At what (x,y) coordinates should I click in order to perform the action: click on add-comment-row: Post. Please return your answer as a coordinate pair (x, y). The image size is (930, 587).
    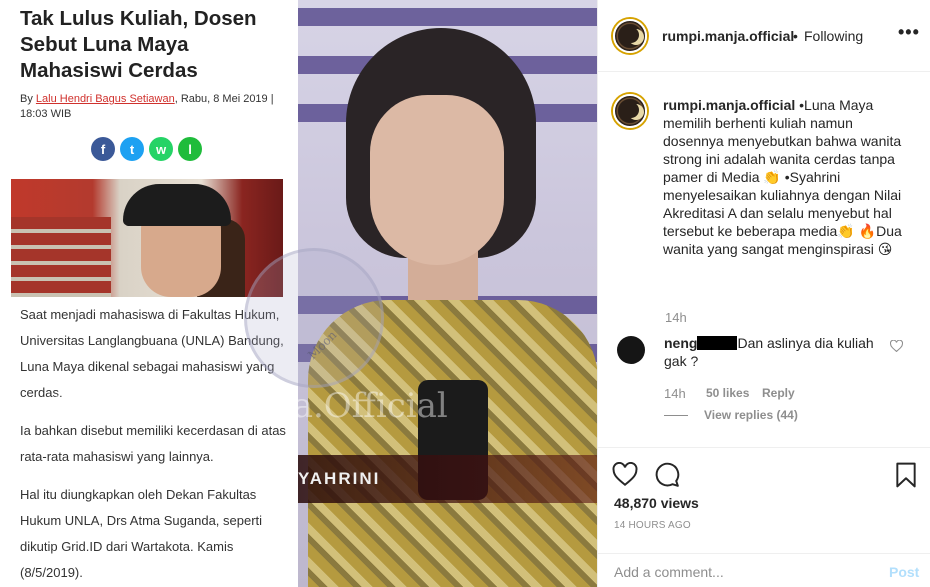
    Looking at the image, I should click on (764, 570).